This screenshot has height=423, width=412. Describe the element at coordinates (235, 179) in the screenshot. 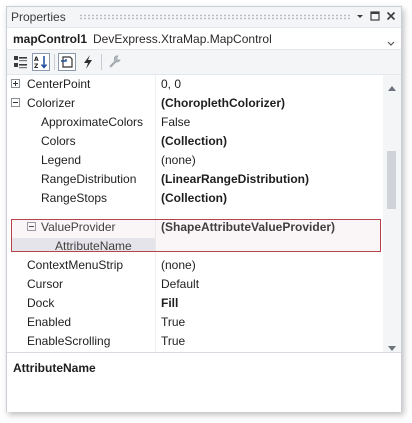

I see `property-value: (LinearRangeDistribution)` at that location.